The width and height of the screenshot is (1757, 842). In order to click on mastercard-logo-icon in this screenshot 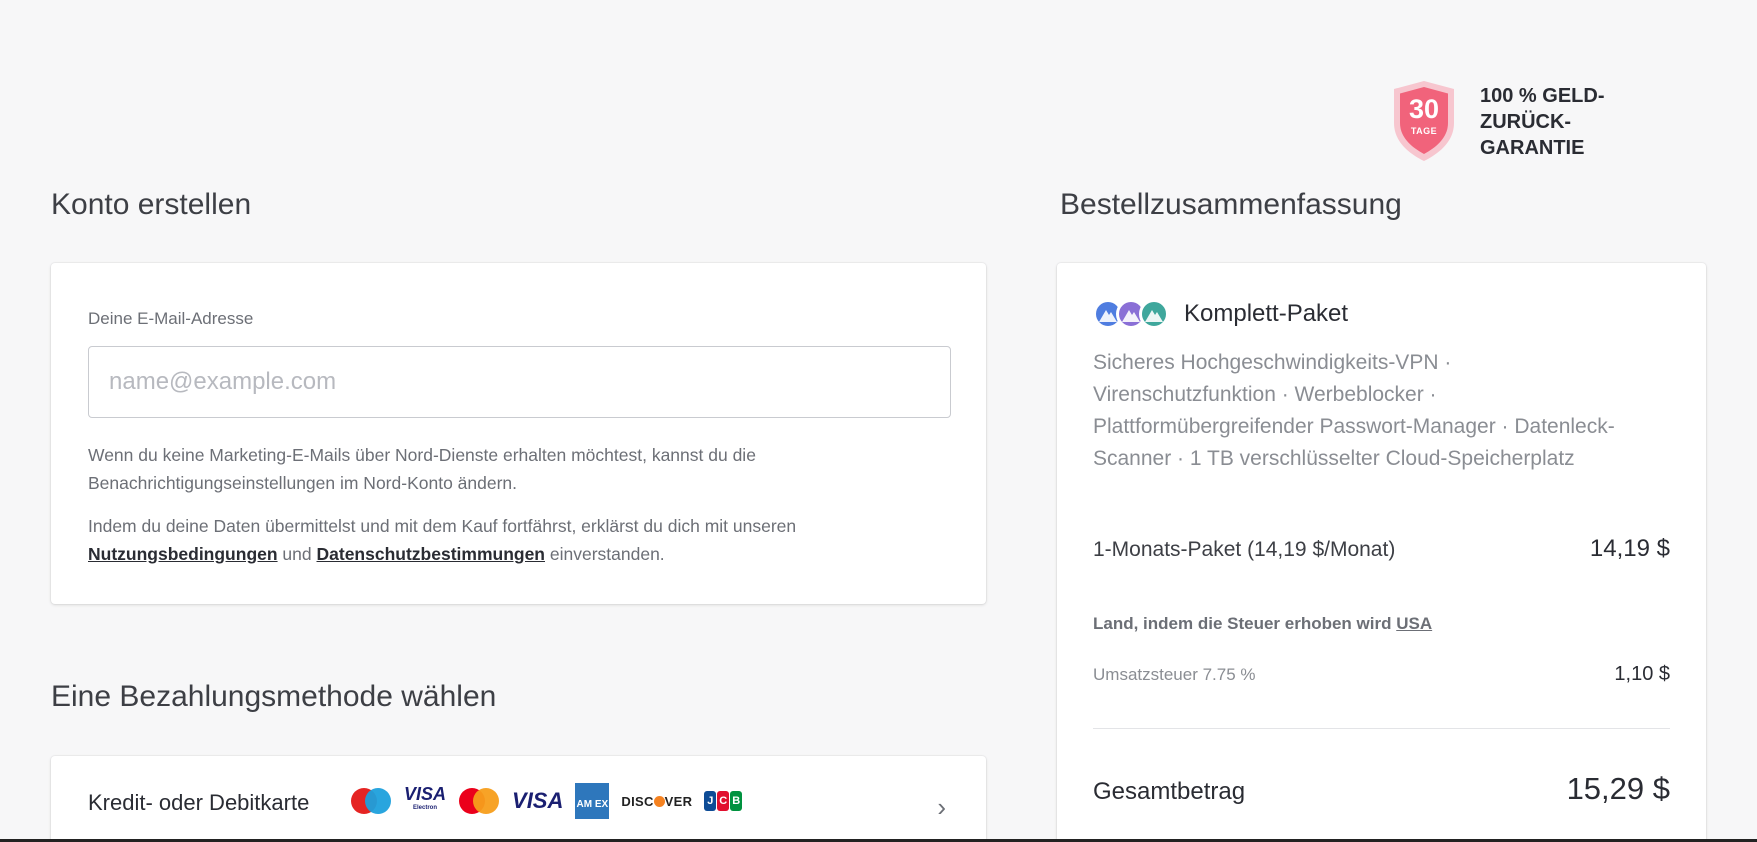, I will do `click(479, 801)`.